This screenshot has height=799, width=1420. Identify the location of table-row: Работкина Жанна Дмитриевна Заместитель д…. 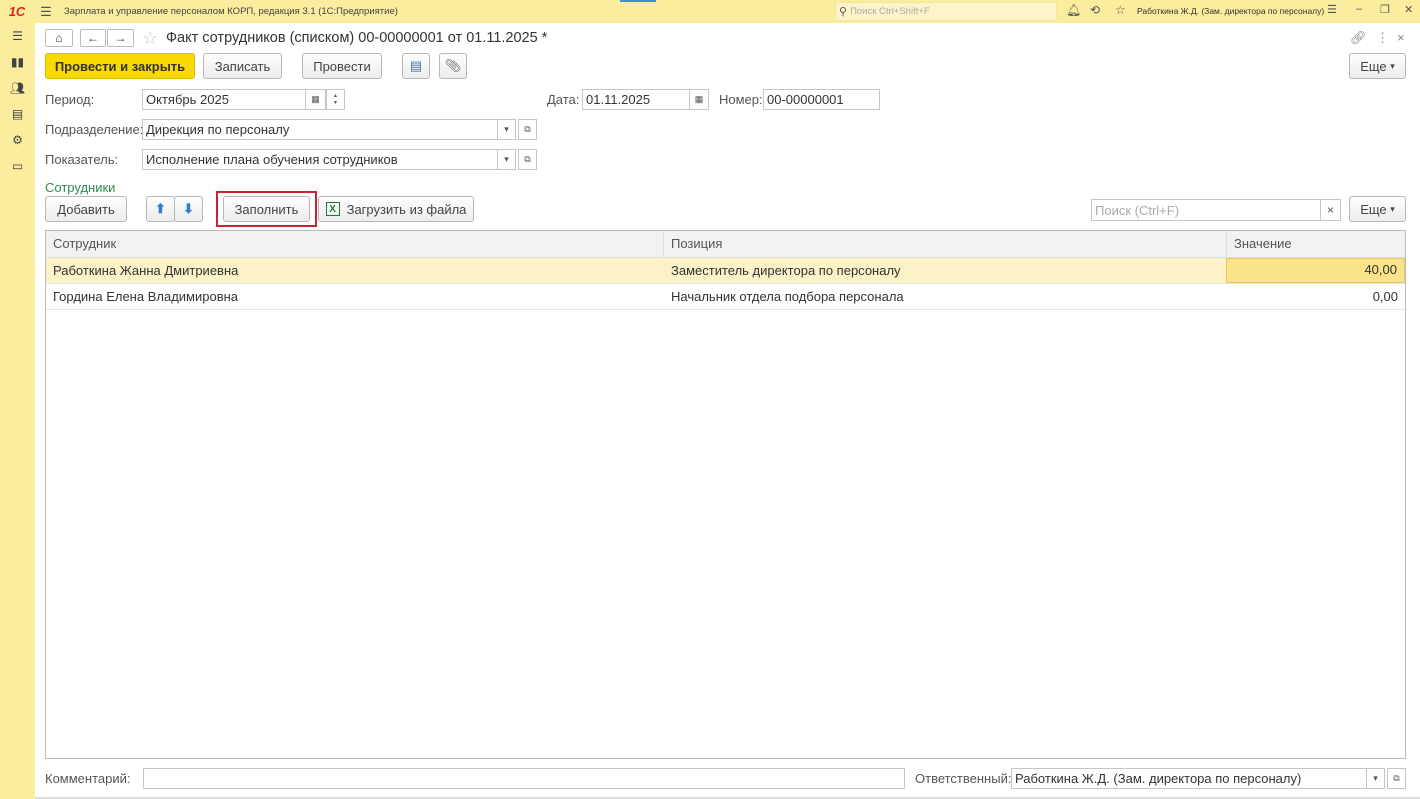
(725, 271).